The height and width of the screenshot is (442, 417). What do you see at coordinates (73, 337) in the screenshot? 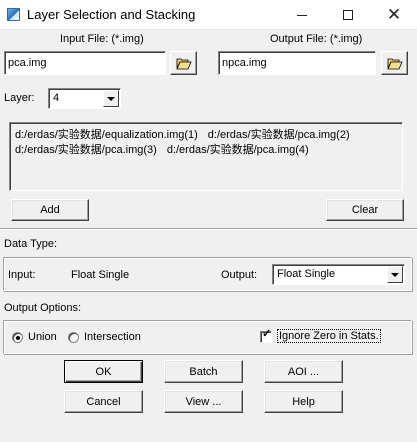
I see `intersection-radio` at bounding box center [73, 337].